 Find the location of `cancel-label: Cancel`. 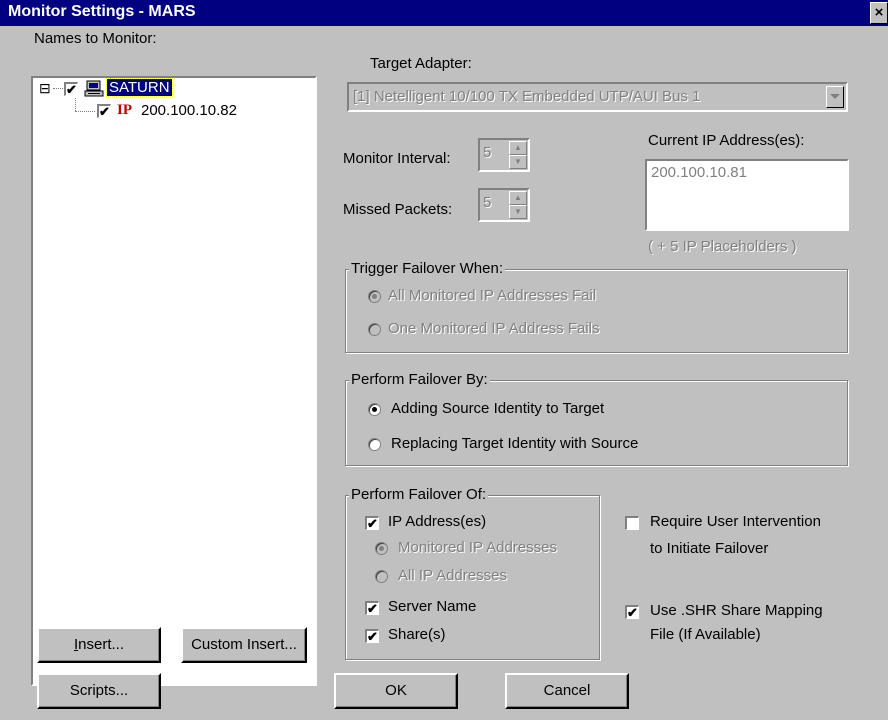

cancel-label: Cancel is located at coordinates (567, 690).